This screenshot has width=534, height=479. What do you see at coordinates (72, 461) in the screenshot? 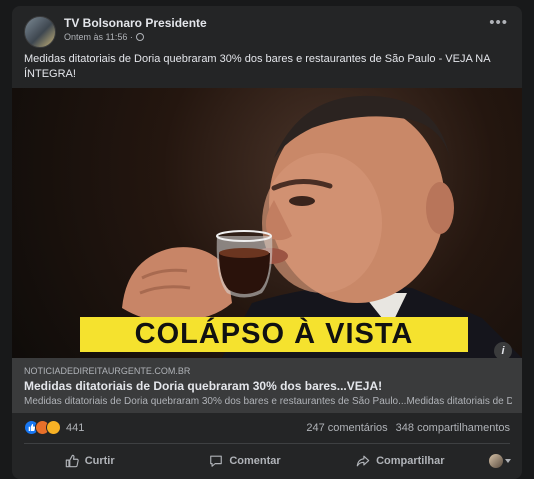
I see `thumbs-up-icon` at bounding box center [72, 461].